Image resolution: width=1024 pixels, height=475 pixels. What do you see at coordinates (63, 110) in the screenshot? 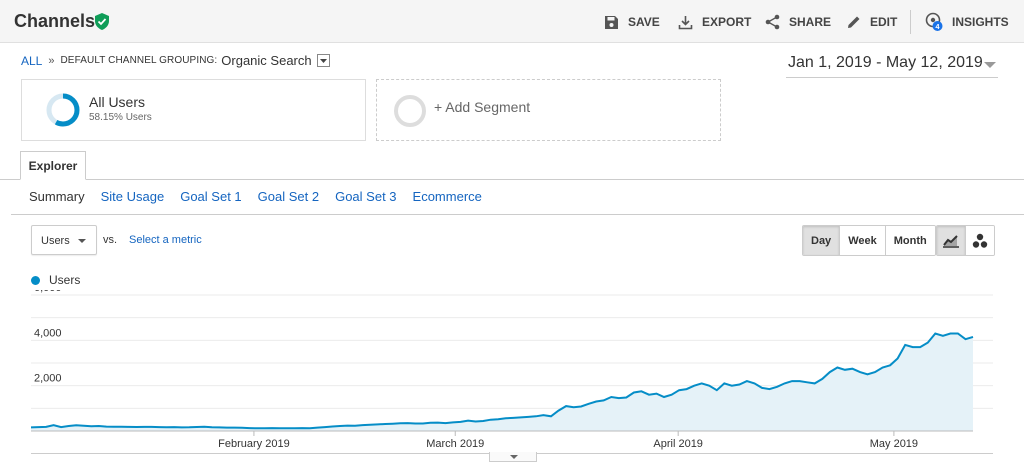
I see `segment-donut-icon` at bounding box center [63, 110].